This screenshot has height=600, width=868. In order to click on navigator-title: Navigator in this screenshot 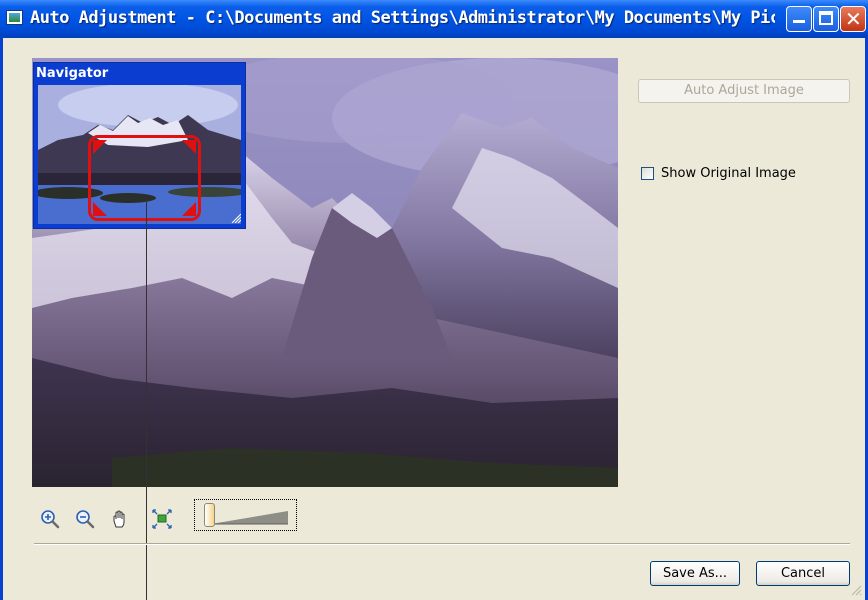, I will do `click(72, 73)`.